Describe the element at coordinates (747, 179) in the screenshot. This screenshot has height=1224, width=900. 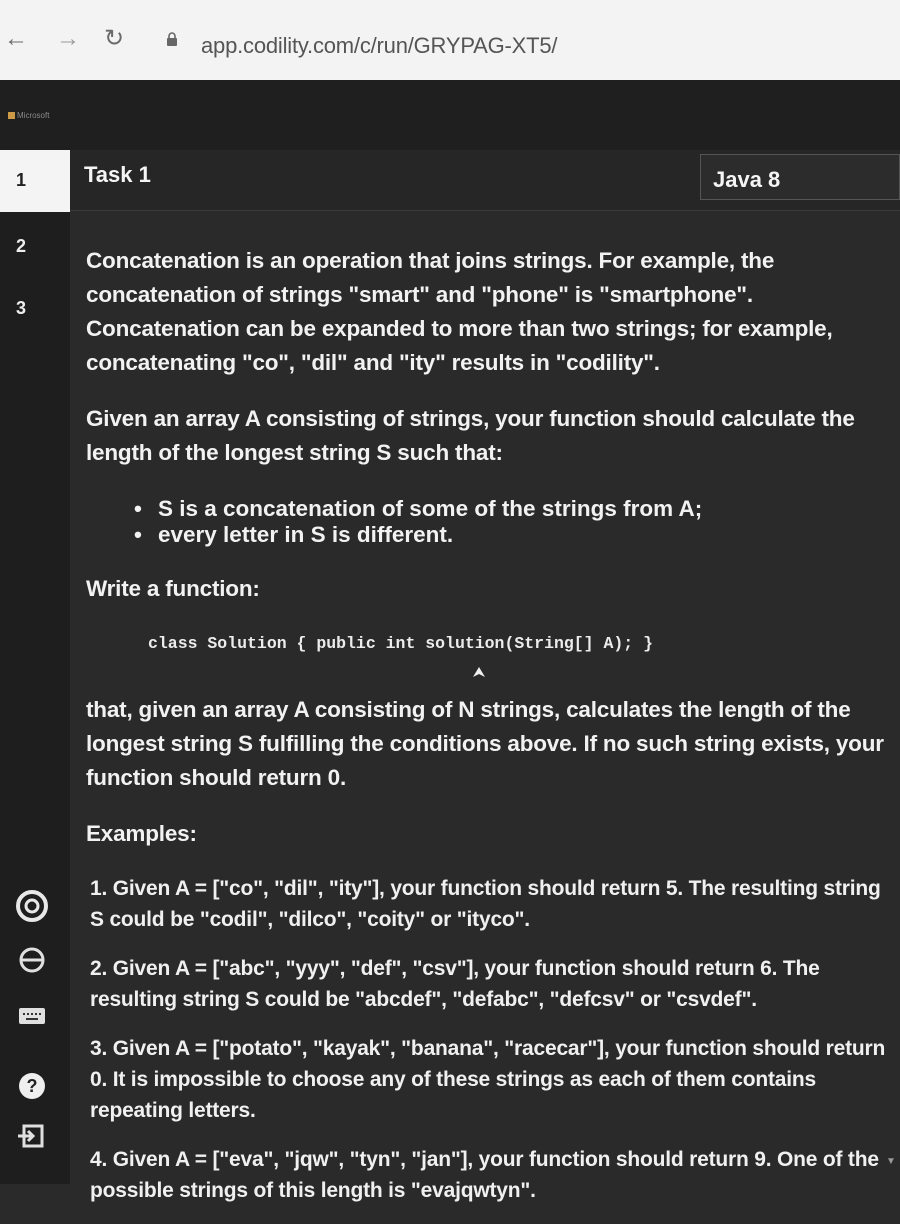
I see `language-label: Java 8` at that location.